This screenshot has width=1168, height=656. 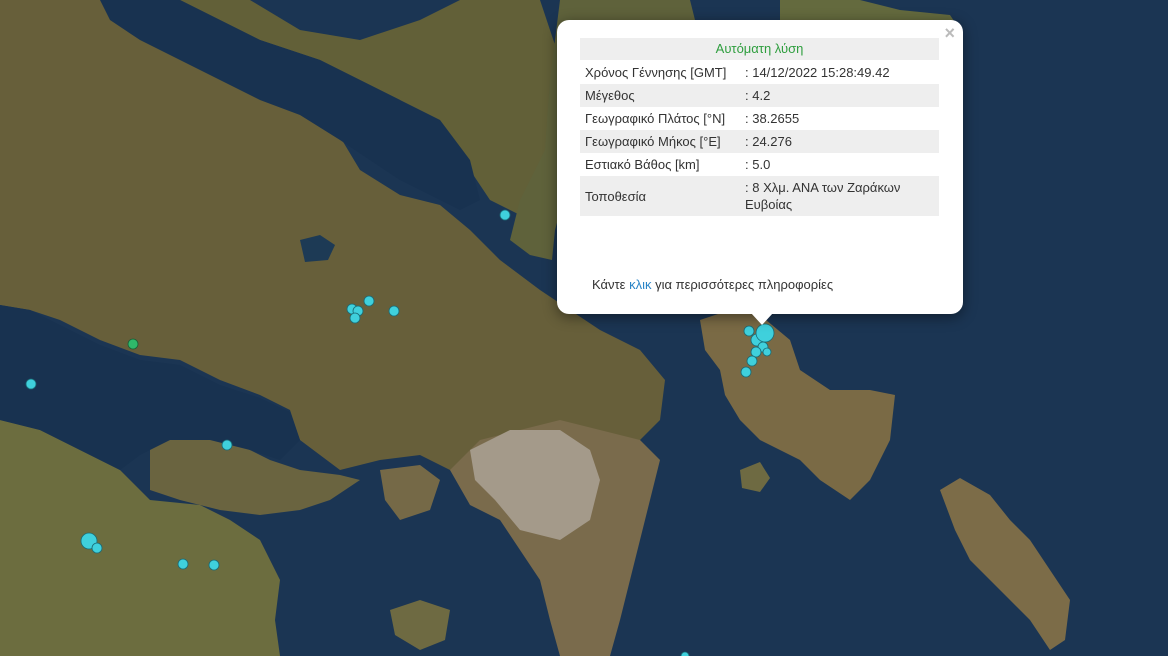 What do you see at coordinates (762, 319) in the screenshot?
I see `popup-tip` at bounding box center [762, 319].